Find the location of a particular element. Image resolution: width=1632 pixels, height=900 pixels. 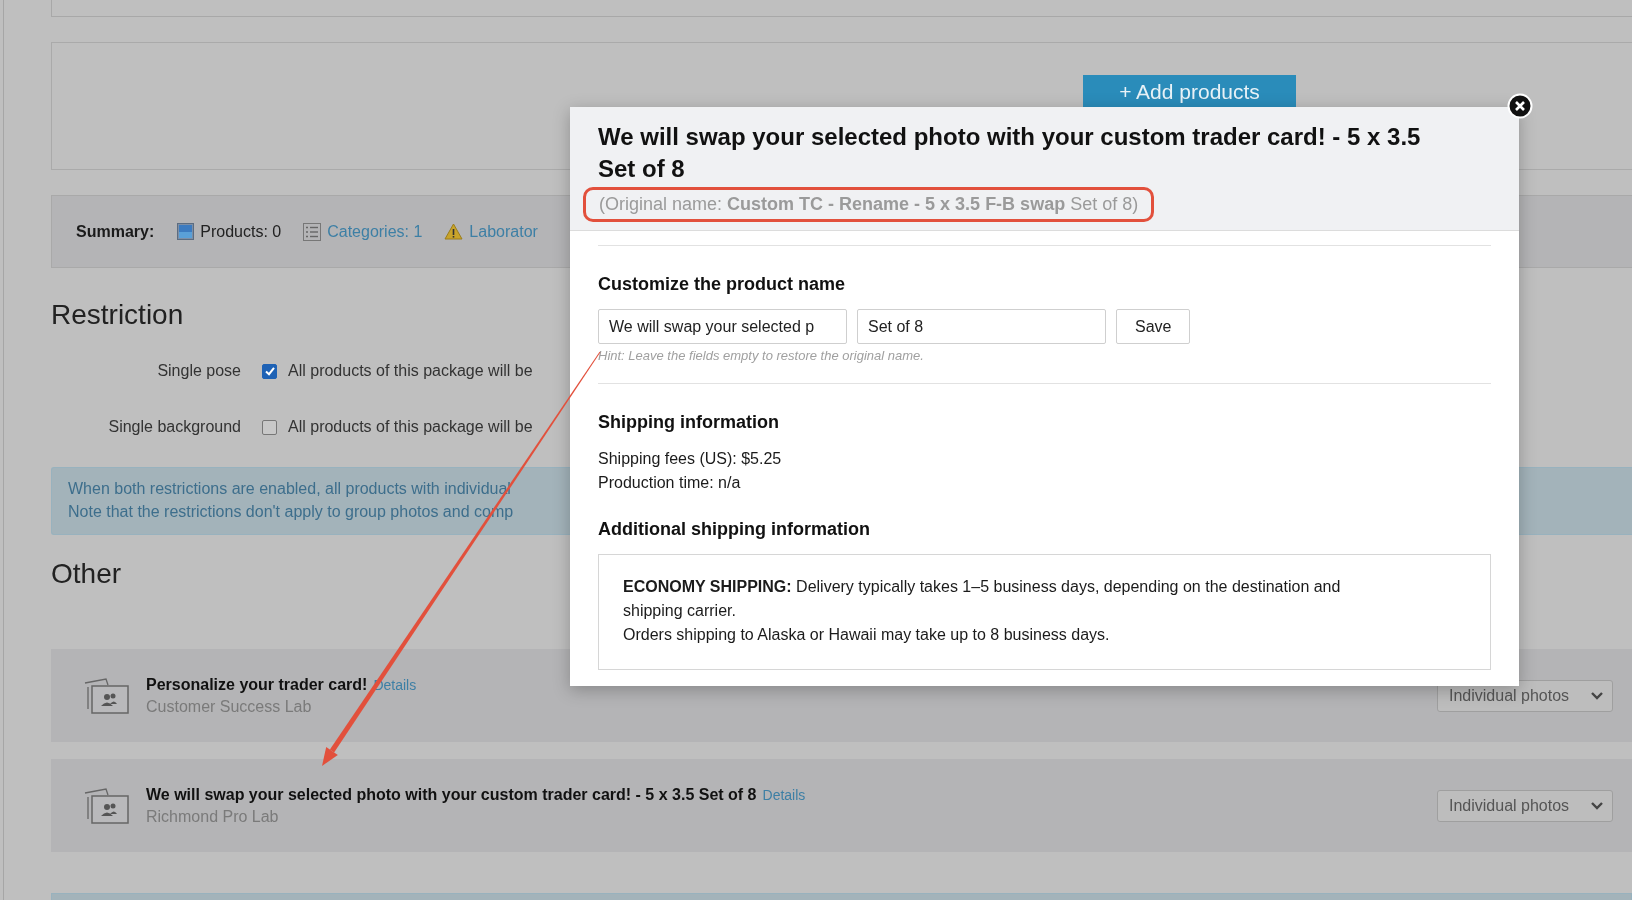

option-label: Single pose is located at coordinates (198, 371).